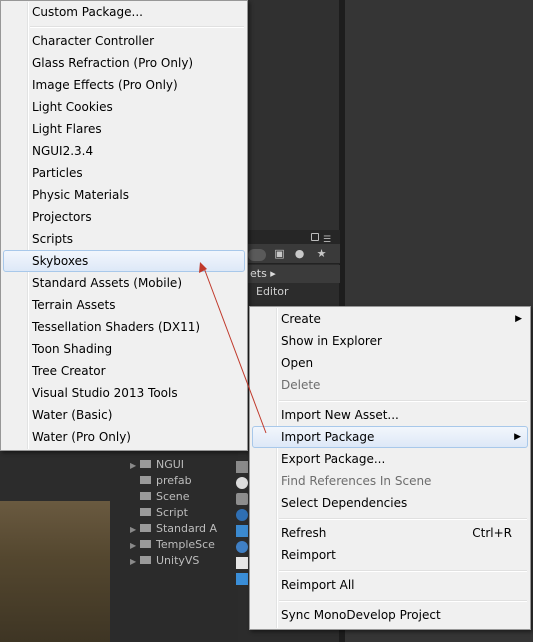 This screenshot has width=533, height=642. Describe the element at coordinates (390, 585) in the screenshot. I see `menu-item-reimport-all: Reimport All` at that location.